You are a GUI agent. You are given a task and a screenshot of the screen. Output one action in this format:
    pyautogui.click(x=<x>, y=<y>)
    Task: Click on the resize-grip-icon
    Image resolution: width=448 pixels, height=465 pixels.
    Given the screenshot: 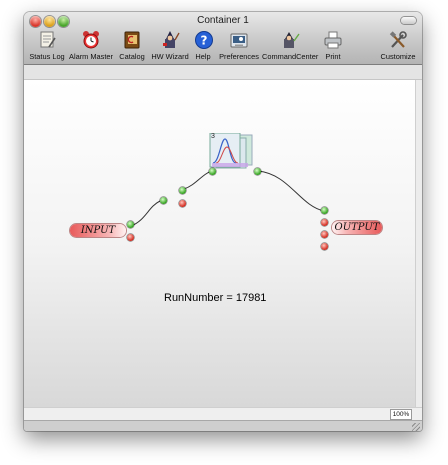 What is the action you would take?
    pyautogui.click(x=416, y=427)
    